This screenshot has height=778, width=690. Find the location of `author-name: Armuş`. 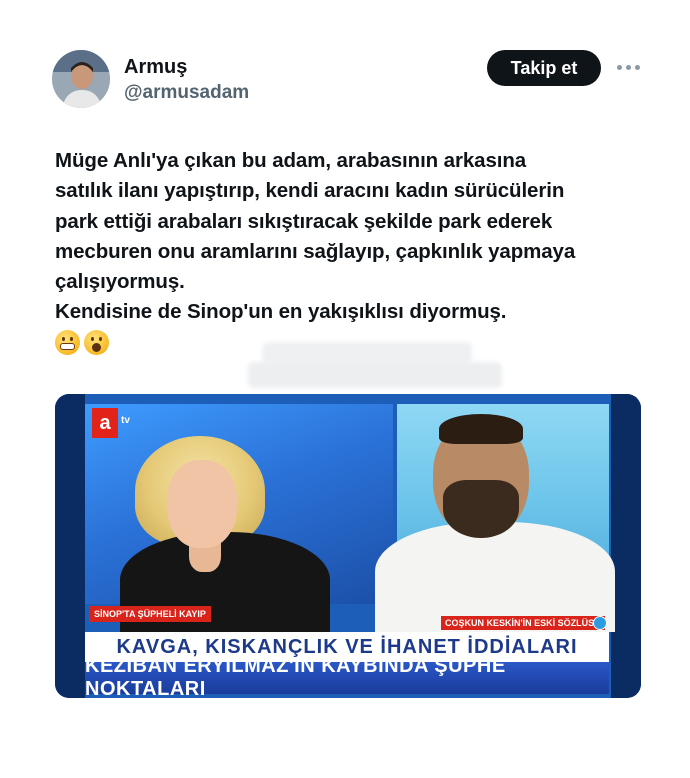

author-name: Armuş is located at coordinates (155, 67).